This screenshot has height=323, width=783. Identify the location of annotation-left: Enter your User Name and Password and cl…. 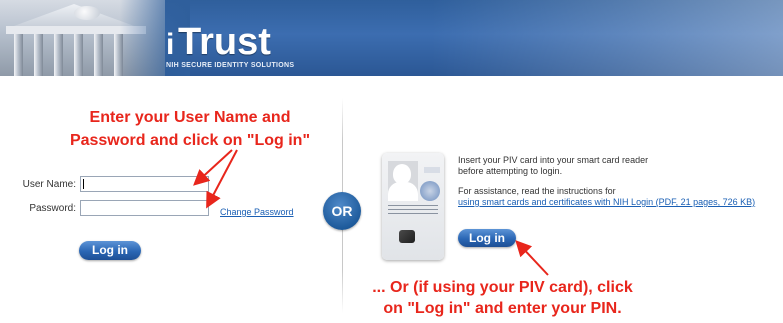
(190, 129).